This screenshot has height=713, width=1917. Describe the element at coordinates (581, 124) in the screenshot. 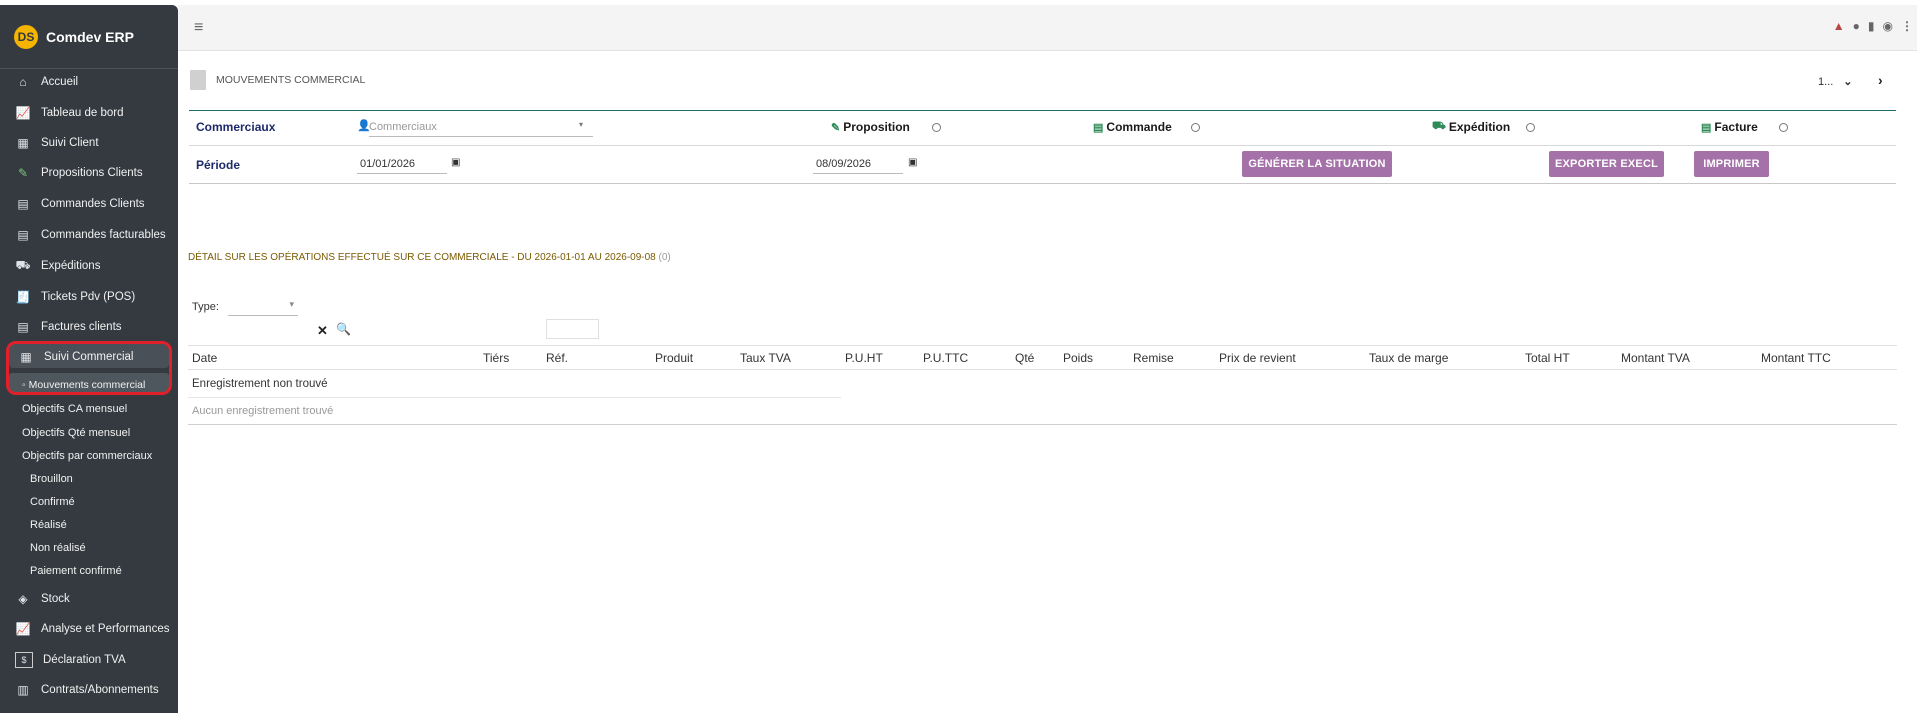

I see `caret-down-icon: ▾` at that location.